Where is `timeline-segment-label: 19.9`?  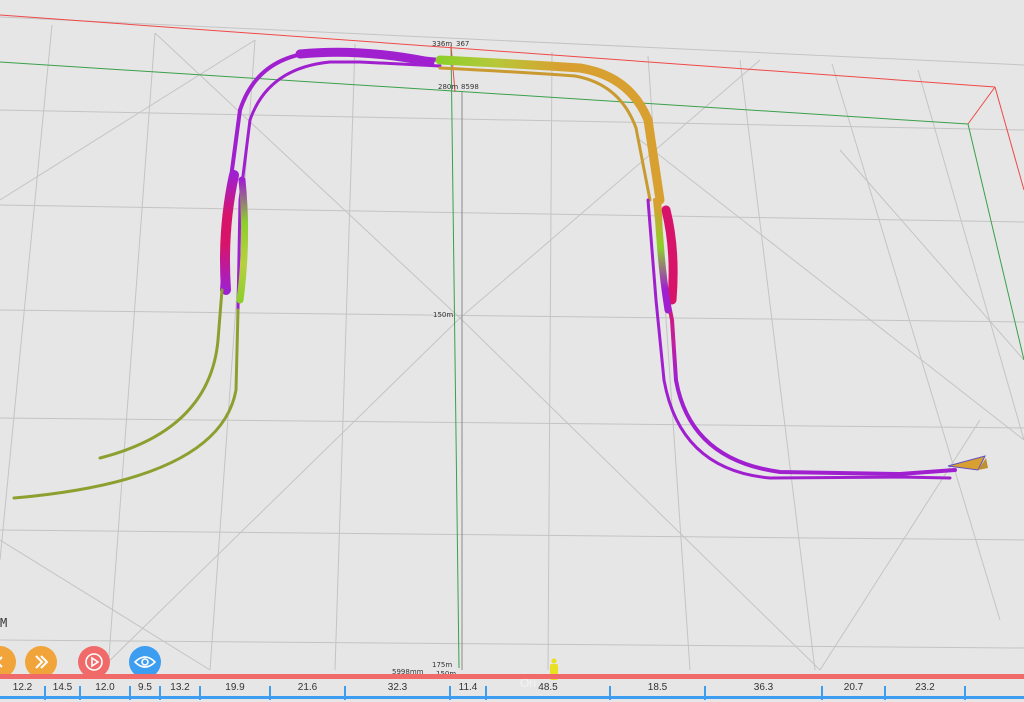
timeline-segment-label: 19.9 is located at coordinates (235, 687).